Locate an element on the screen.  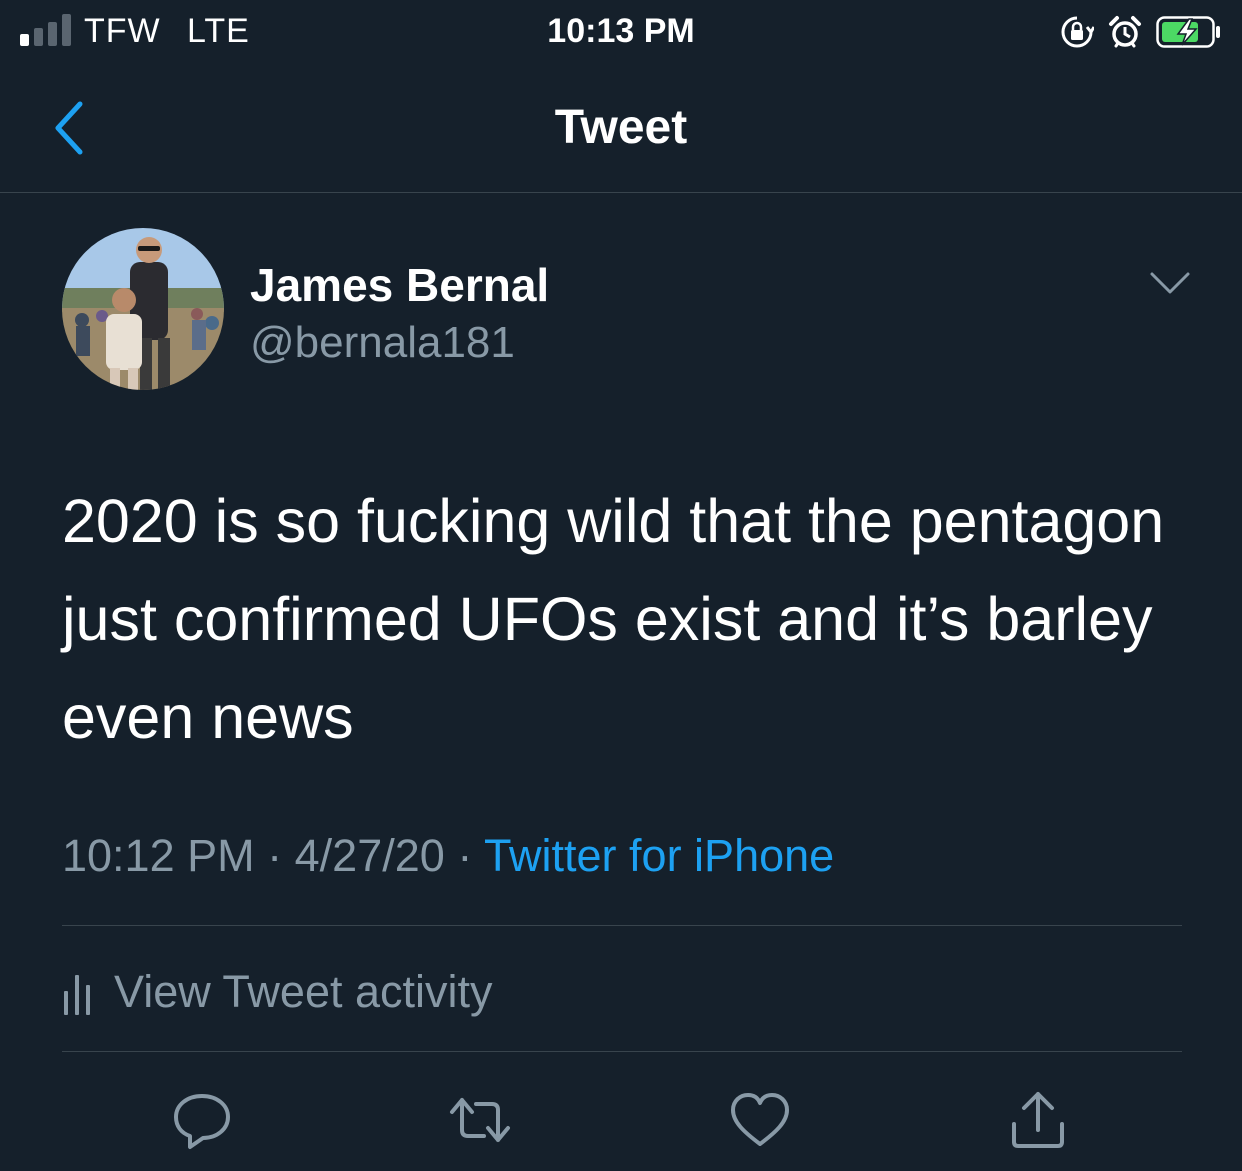
avatar-photo is located at coordinates (143, 309).